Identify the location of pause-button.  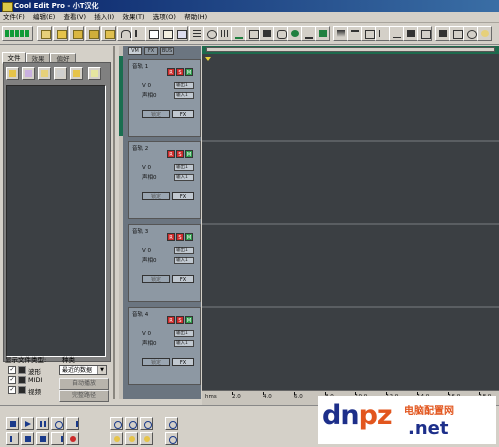
(42, 423).